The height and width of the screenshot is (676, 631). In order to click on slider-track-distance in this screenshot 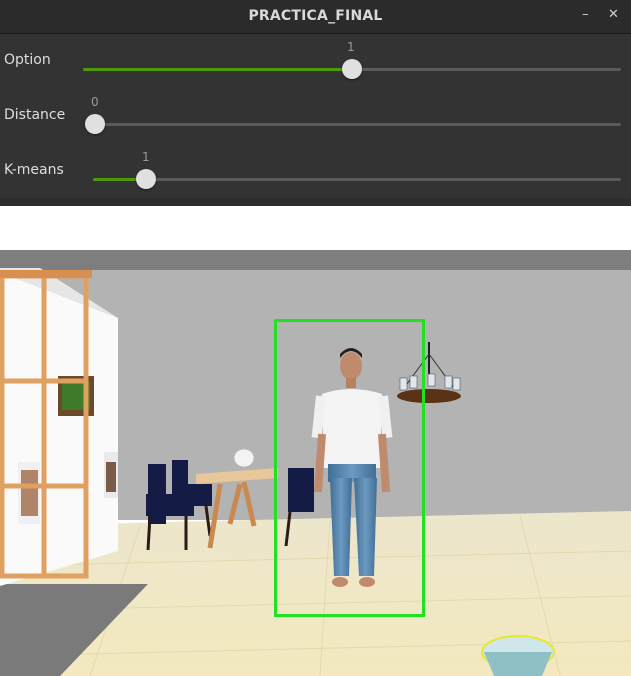, I will do `click(357, 124)`.